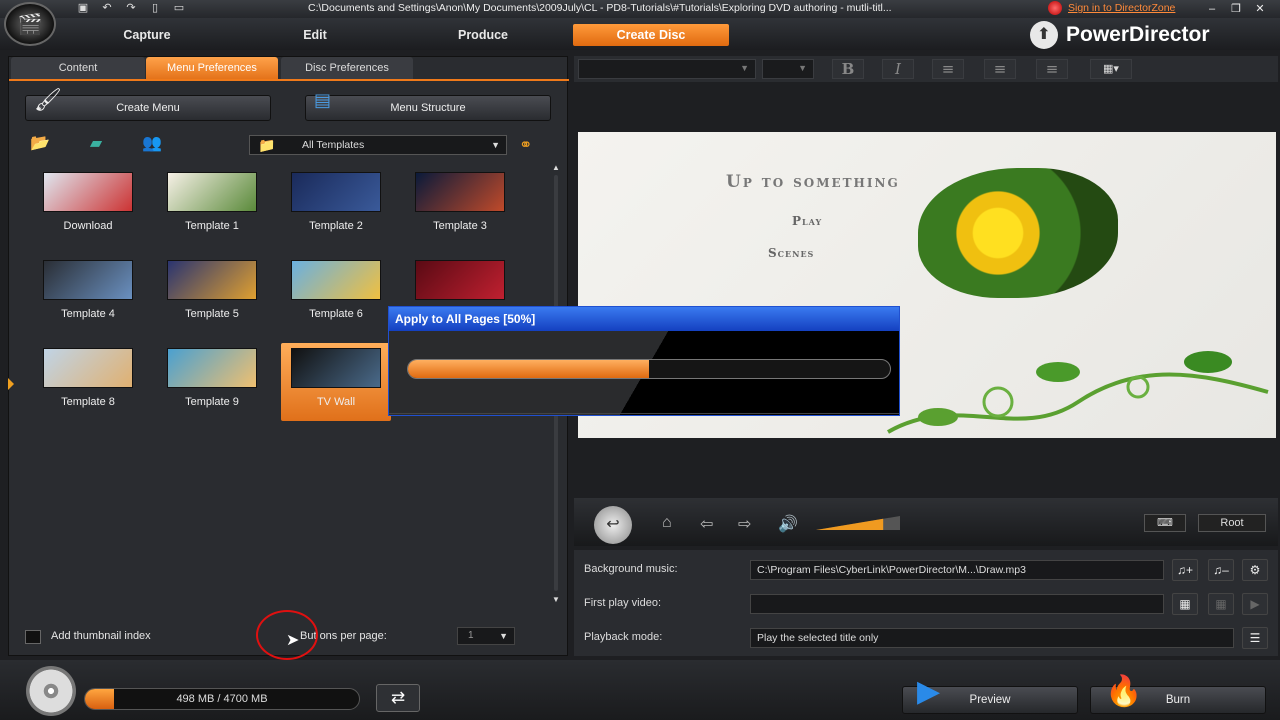 The image size is (1280, 720). I want to click on subtitle-toggle-button: ⌨, so click(1165, 523).